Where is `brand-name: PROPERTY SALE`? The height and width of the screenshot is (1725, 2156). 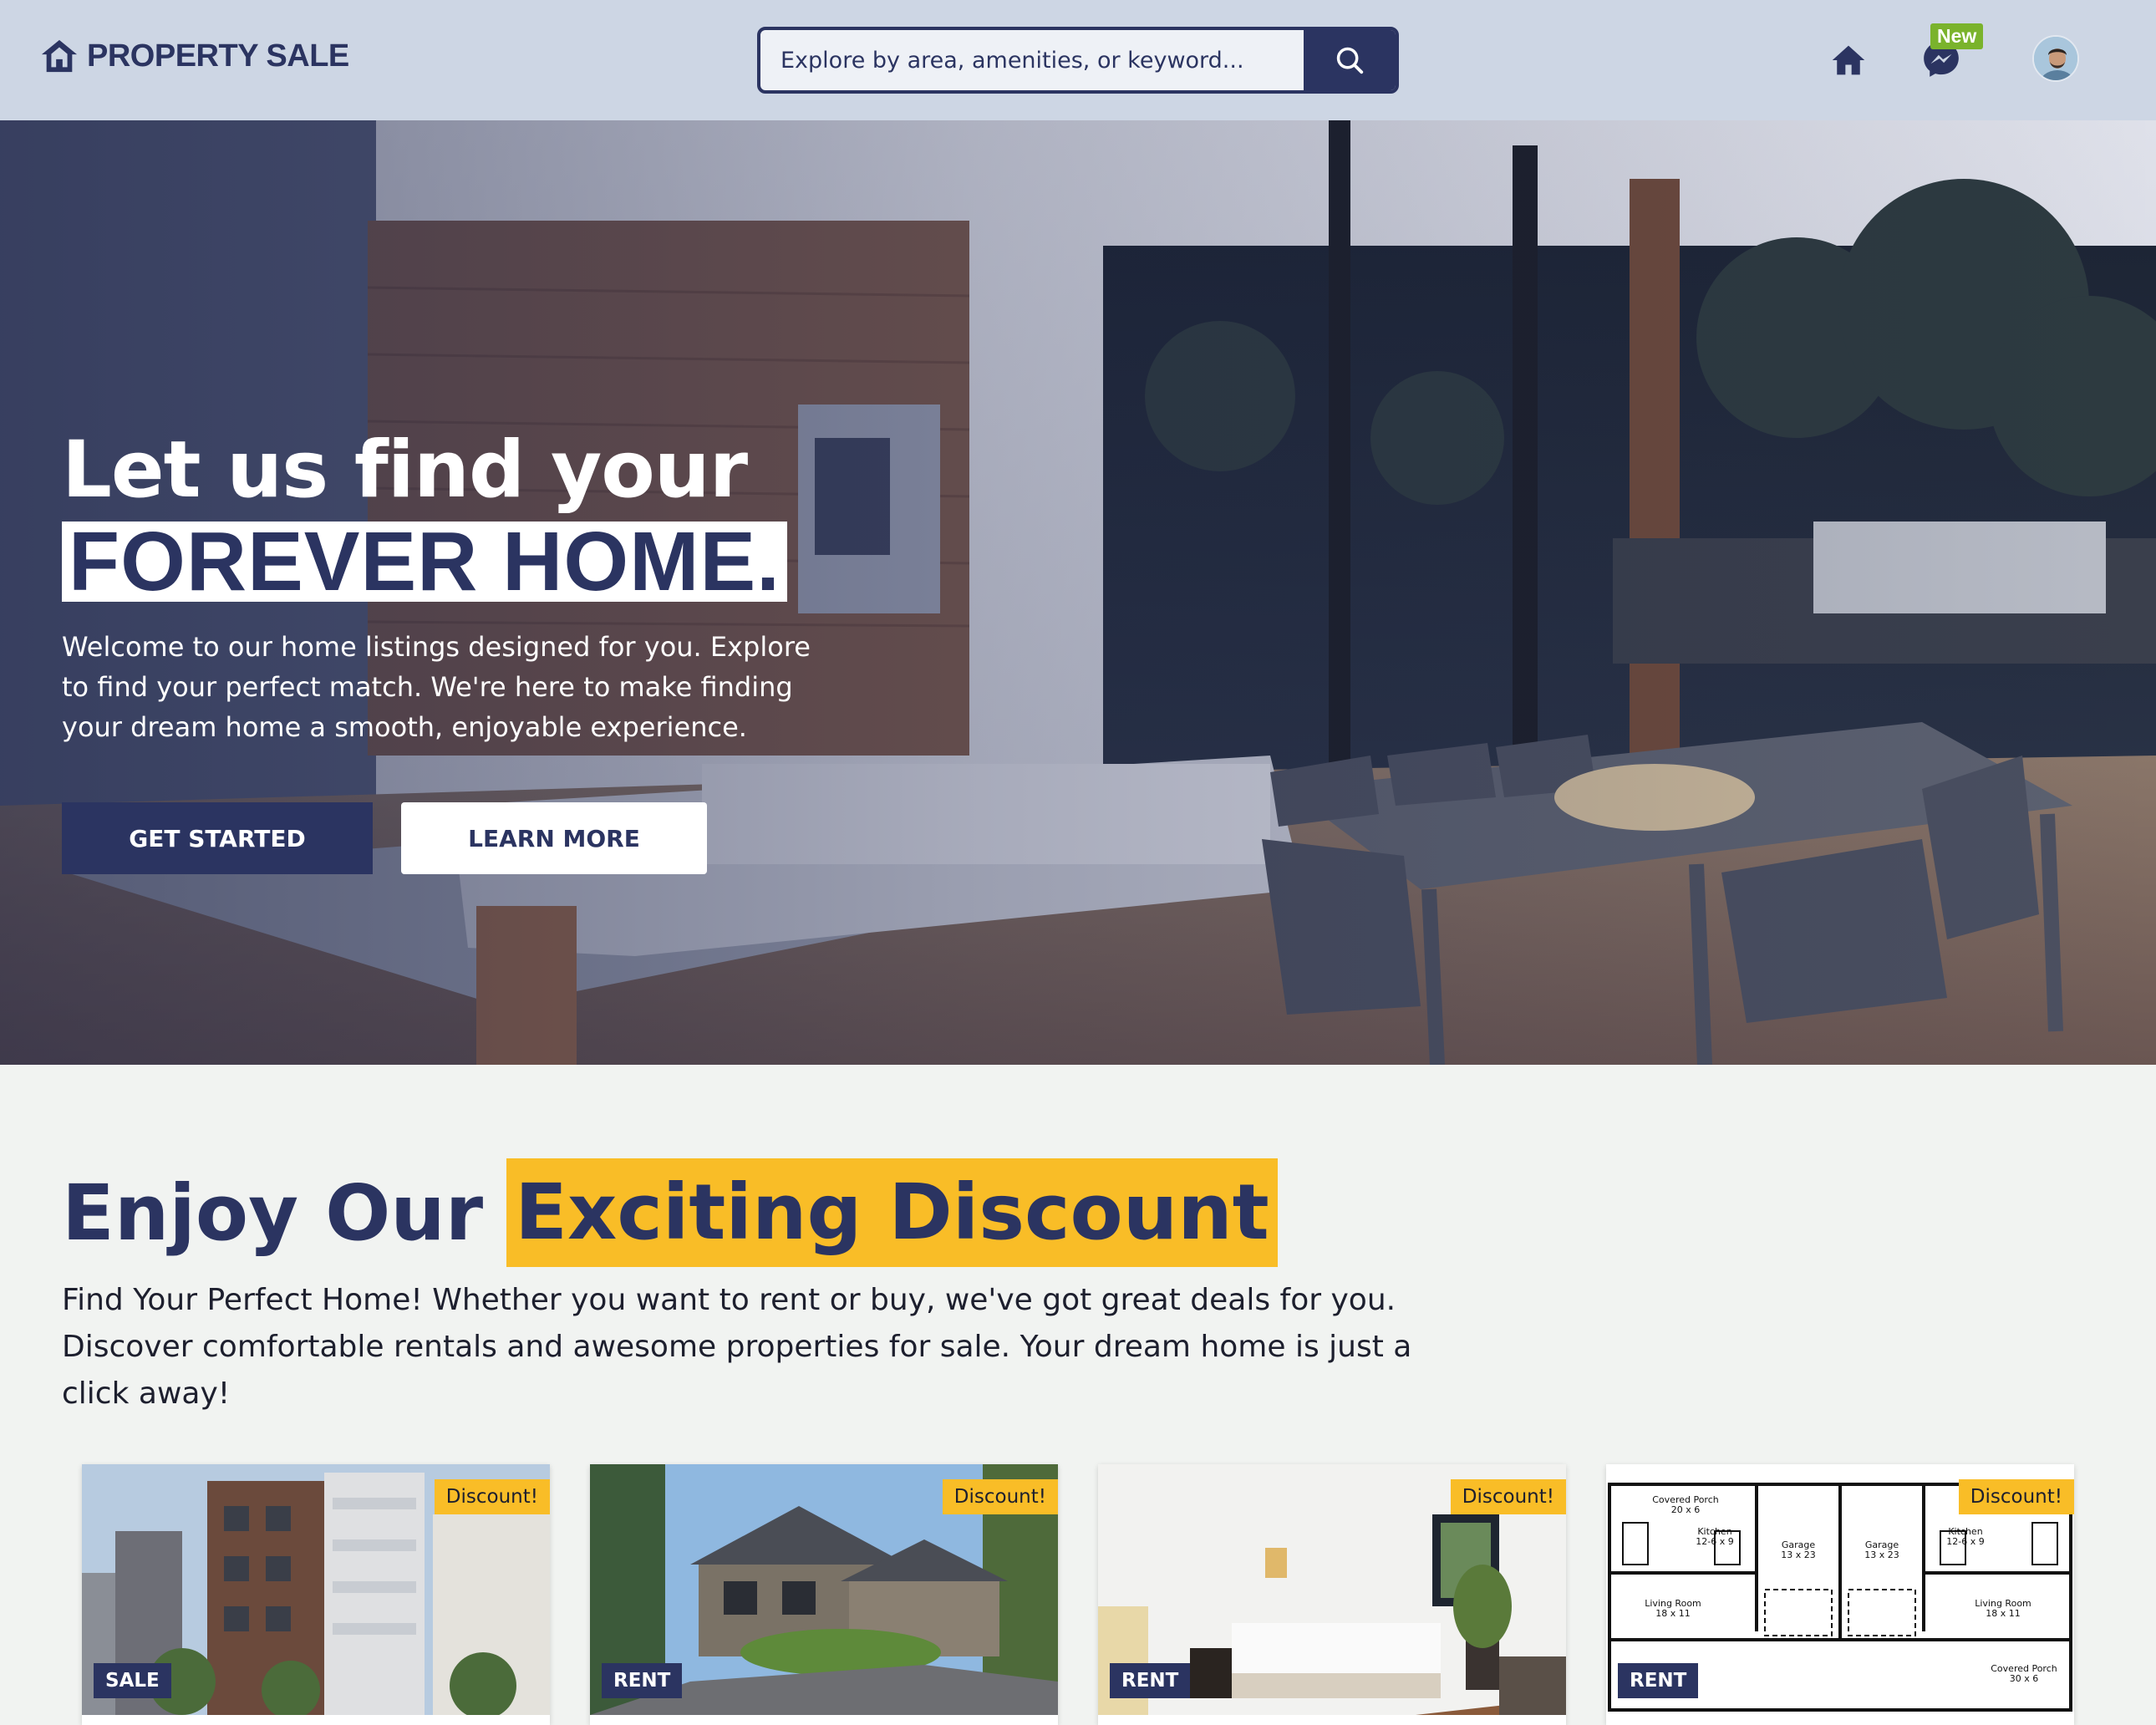 brand-name: PROPERTY SALE is located at coordinates (218, 56).